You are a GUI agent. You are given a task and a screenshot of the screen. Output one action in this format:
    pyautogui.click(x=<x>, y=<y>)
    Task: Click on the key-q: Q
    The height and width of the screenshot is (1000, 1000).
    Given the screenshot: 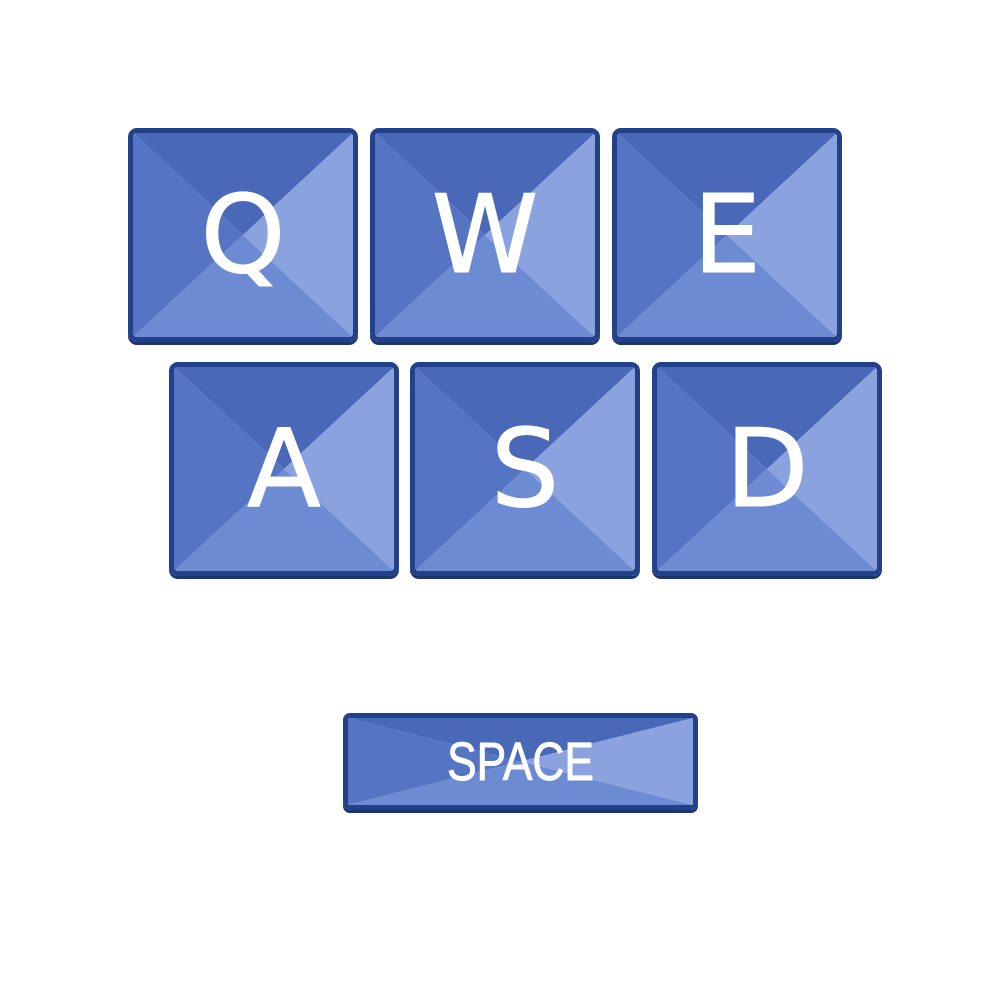 What is the action you would take?
    pyautogui.click(x=243, y=235)
    